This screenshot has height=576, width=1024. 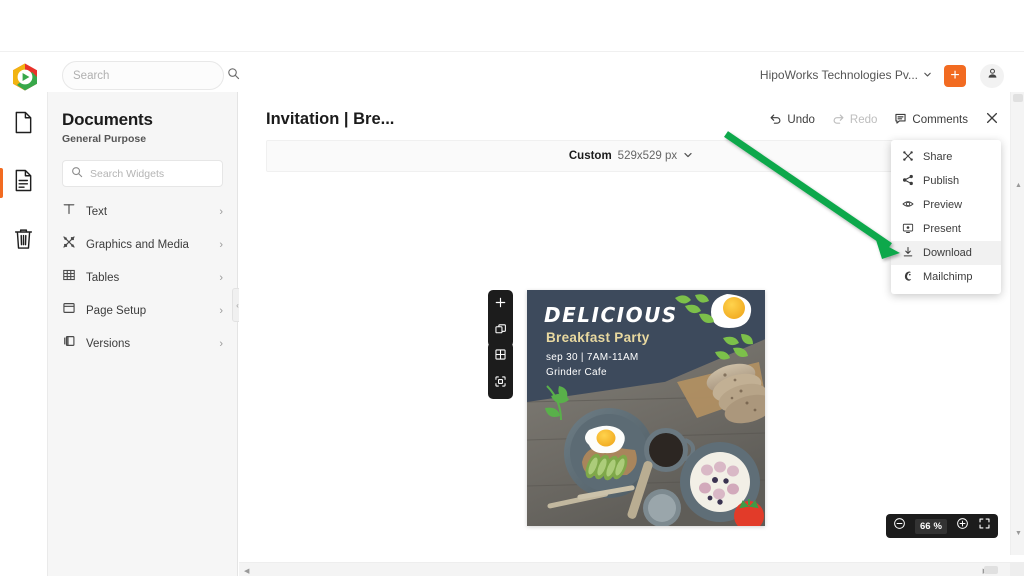 I want to click on user-avatar, so click(x=992, y=76).